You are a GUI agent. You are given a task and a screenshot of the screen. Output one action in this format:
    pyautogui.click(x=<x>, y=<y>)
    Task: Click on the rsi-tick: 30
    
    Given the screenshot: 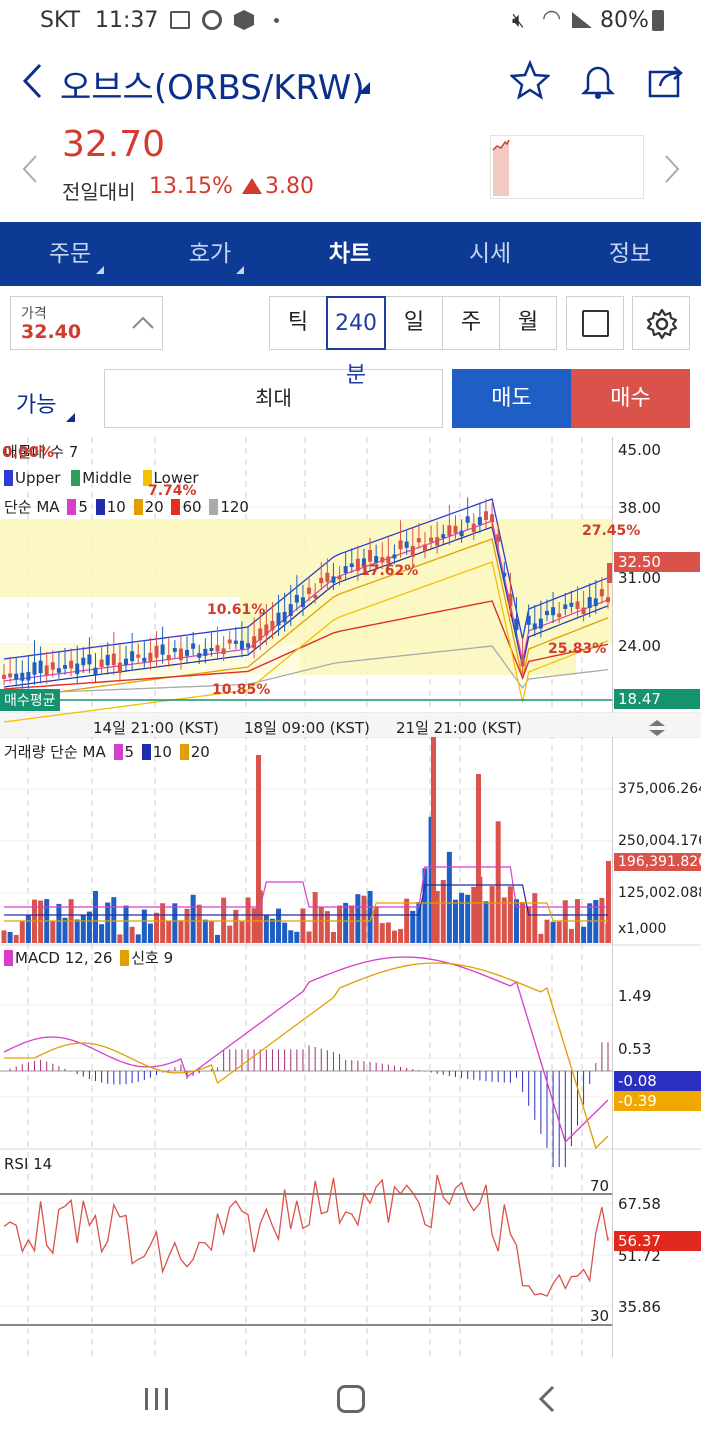 What is the action you would take?
    pyautogui.click(x=600, y=1316)
    